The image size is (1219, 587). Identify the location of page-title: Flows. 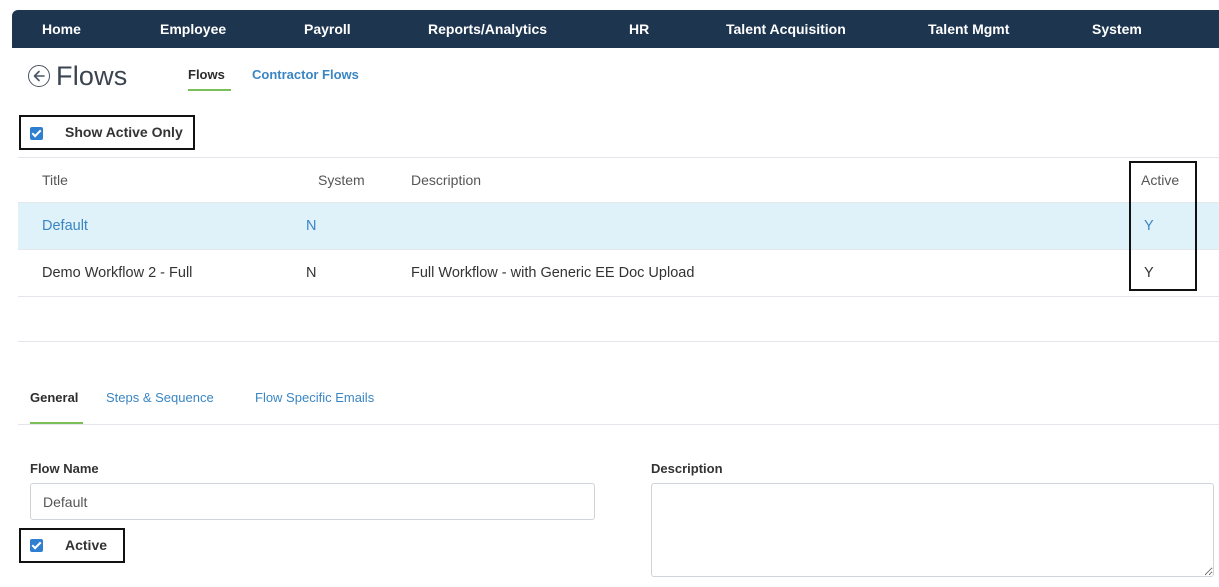
(92, 75).